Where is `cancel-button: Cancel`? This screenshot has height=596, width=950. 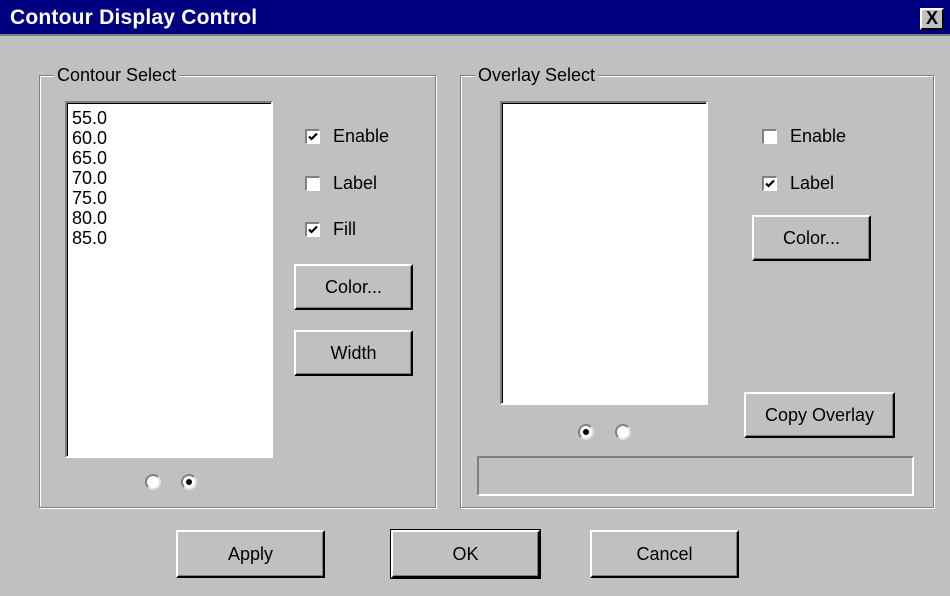 cancel-button: Cancel is located at coordinates (664, 554).